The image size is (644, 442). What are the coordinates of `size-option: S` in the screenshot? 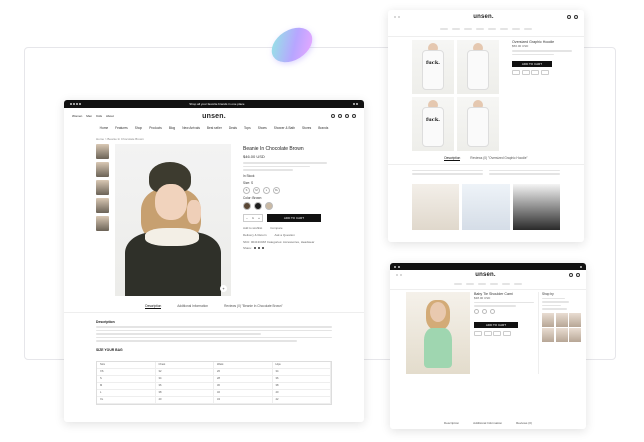 It's located at (246, 190).